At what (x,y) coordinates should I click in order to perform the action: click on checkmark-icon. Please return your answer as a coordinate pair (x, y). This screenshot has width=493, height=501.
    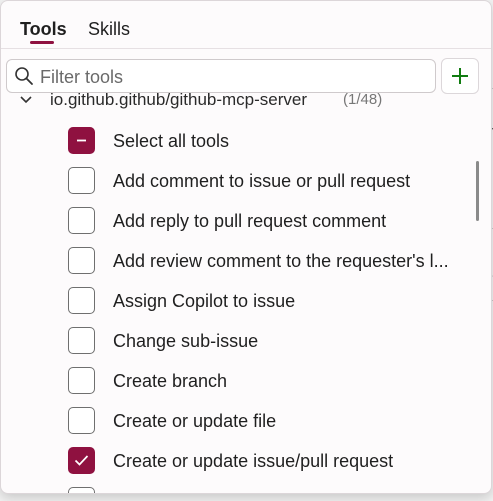
    Looking at the image, I should click on (81, 460).